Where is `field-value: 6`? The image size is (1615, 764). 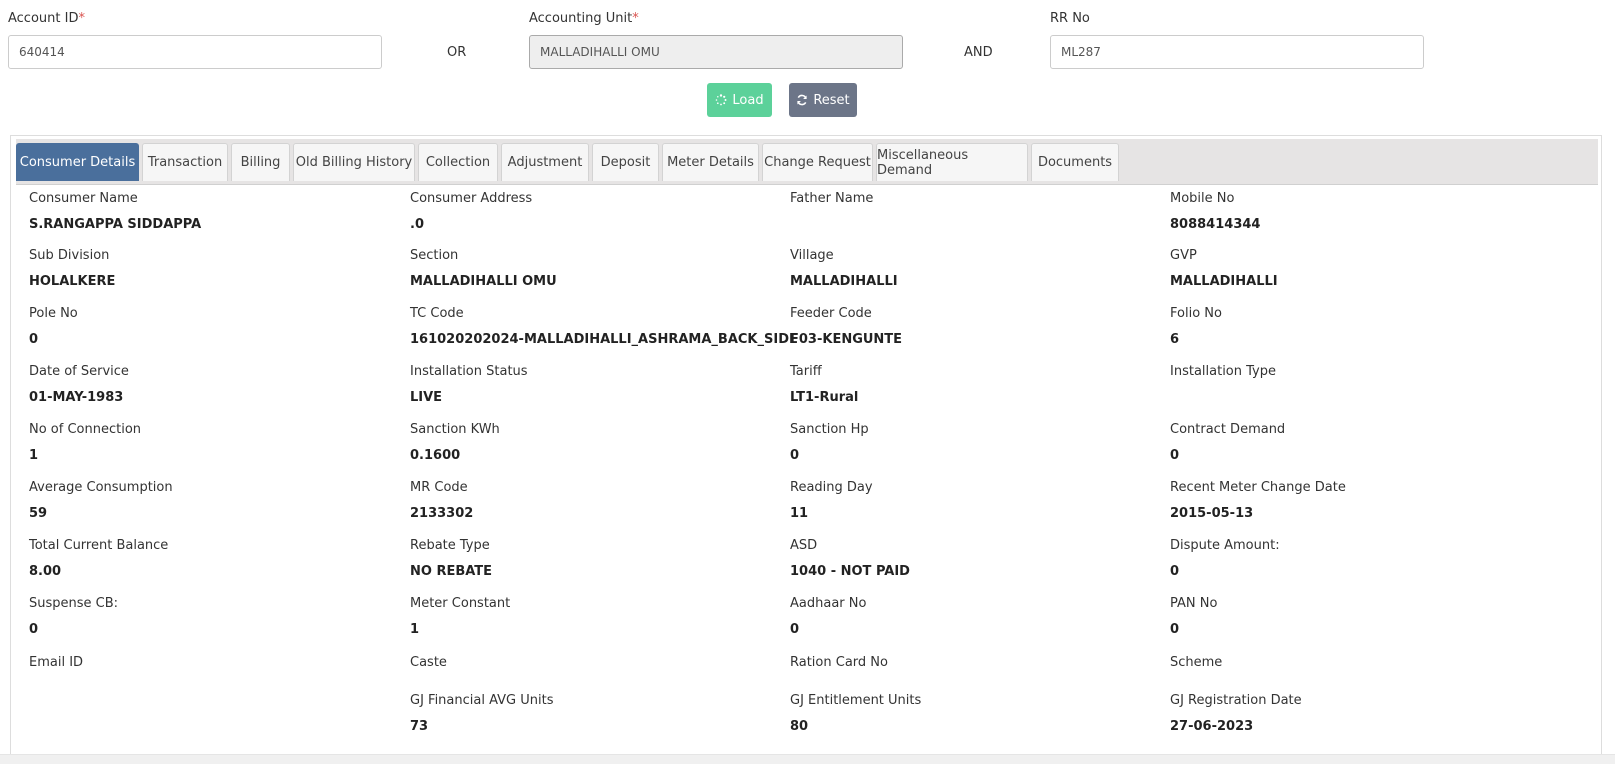
field-value: 6 is located at coordinates (1175, 339).